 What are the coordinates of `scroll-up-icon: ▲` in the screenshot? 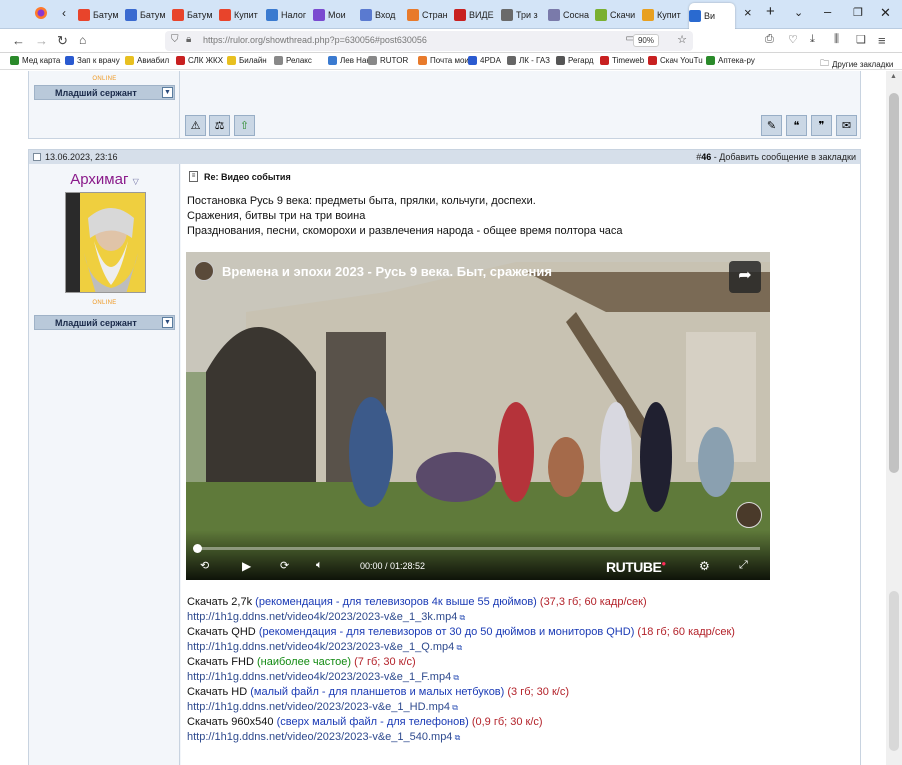 It's located at (893, 76).